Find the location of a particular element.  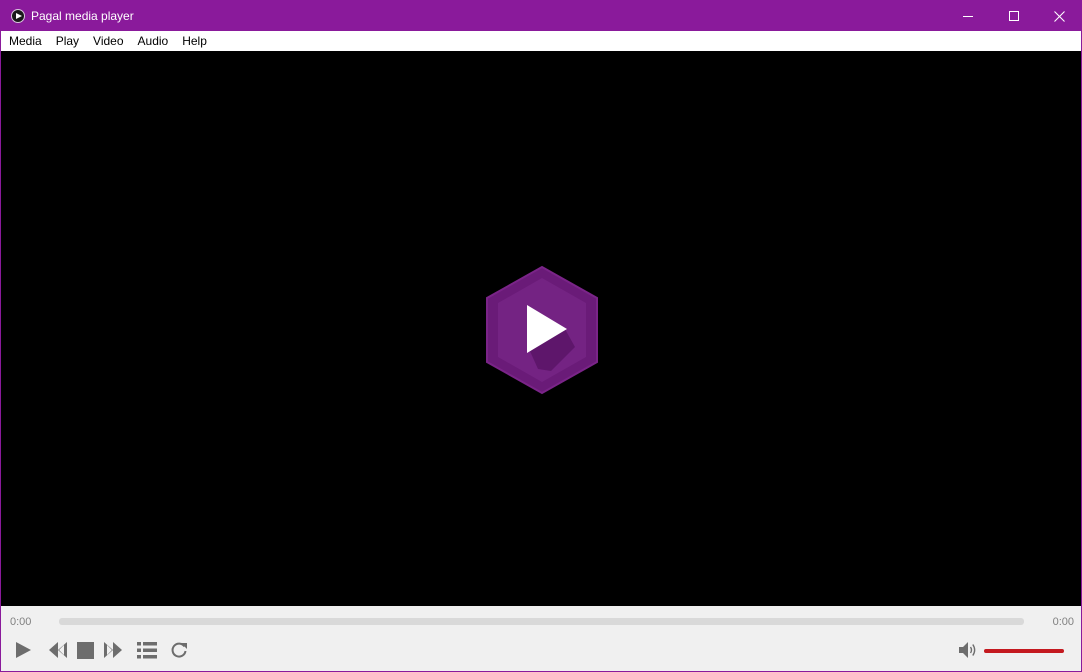

playlist-button is located at coordinates (147, 650).